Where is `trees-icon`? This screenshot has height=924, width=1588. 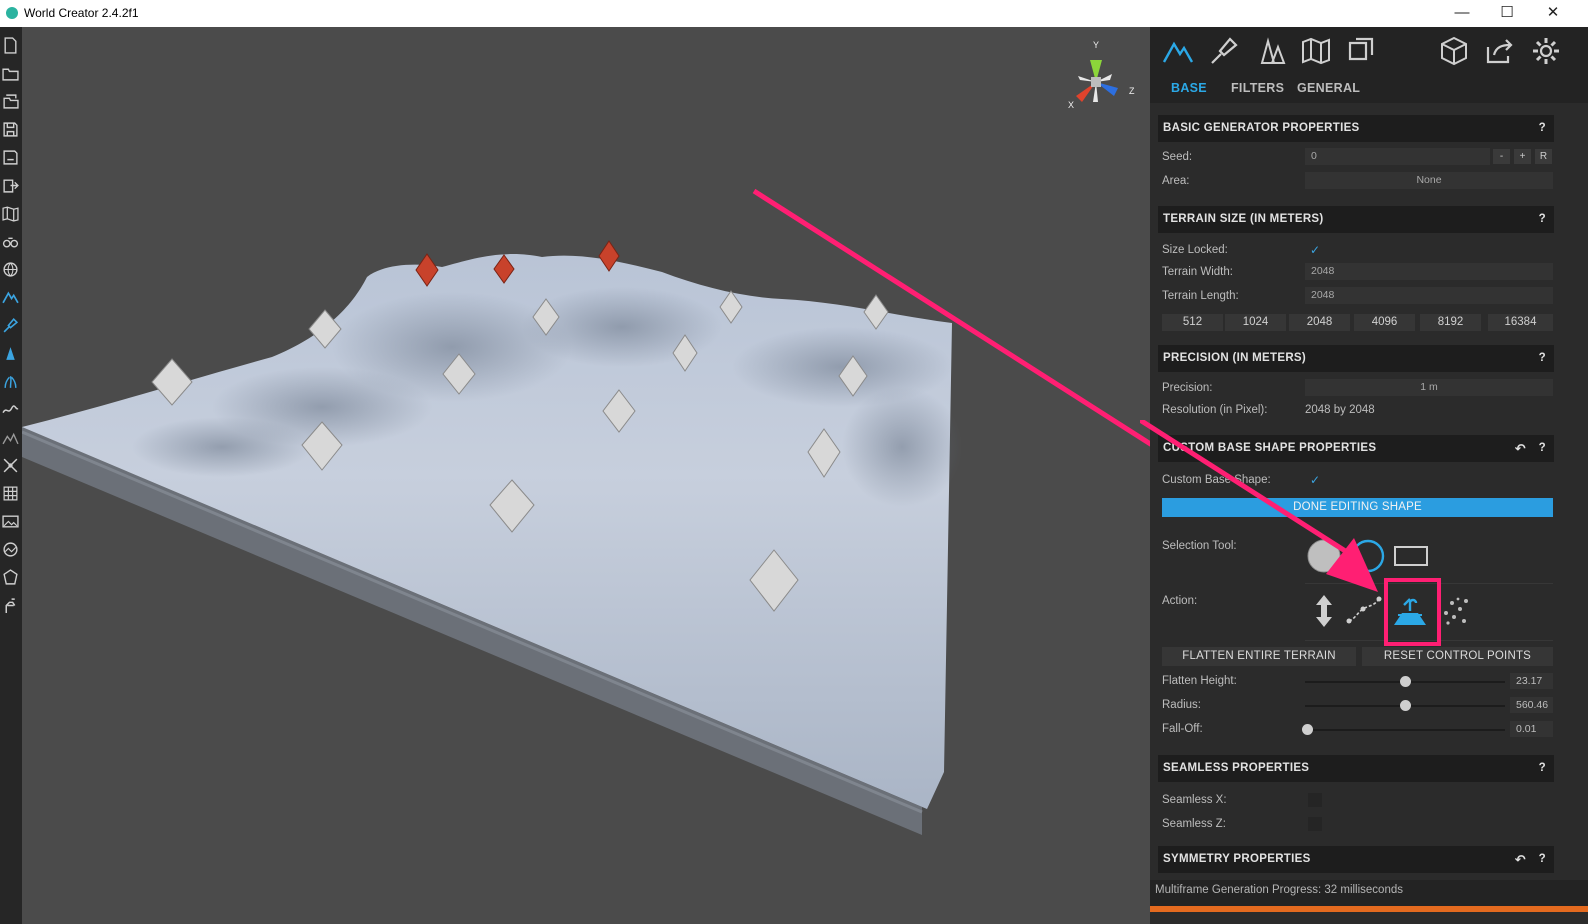 trees-icon is located at coordinates (1270, 51).